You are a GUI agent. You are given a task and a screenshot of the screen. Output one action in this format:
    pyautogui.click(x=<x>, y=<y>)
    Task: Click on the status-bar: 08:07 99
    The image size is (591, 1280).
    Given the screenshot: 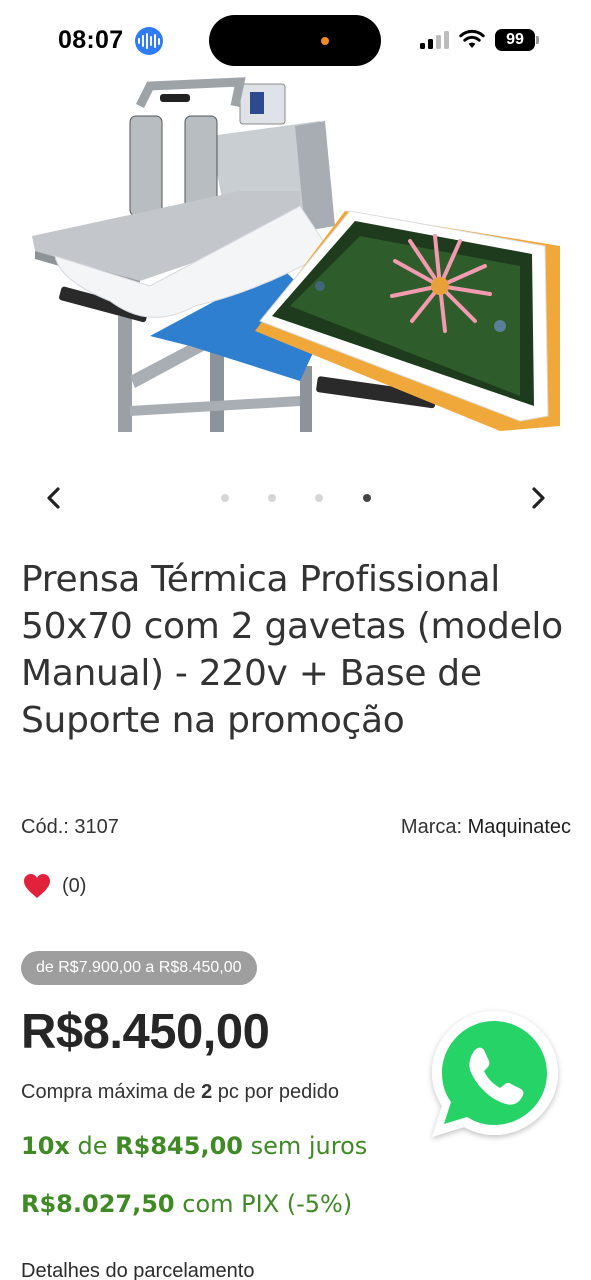 What is the action you would take?
    pyautogui.click(x=295, y=40)
    